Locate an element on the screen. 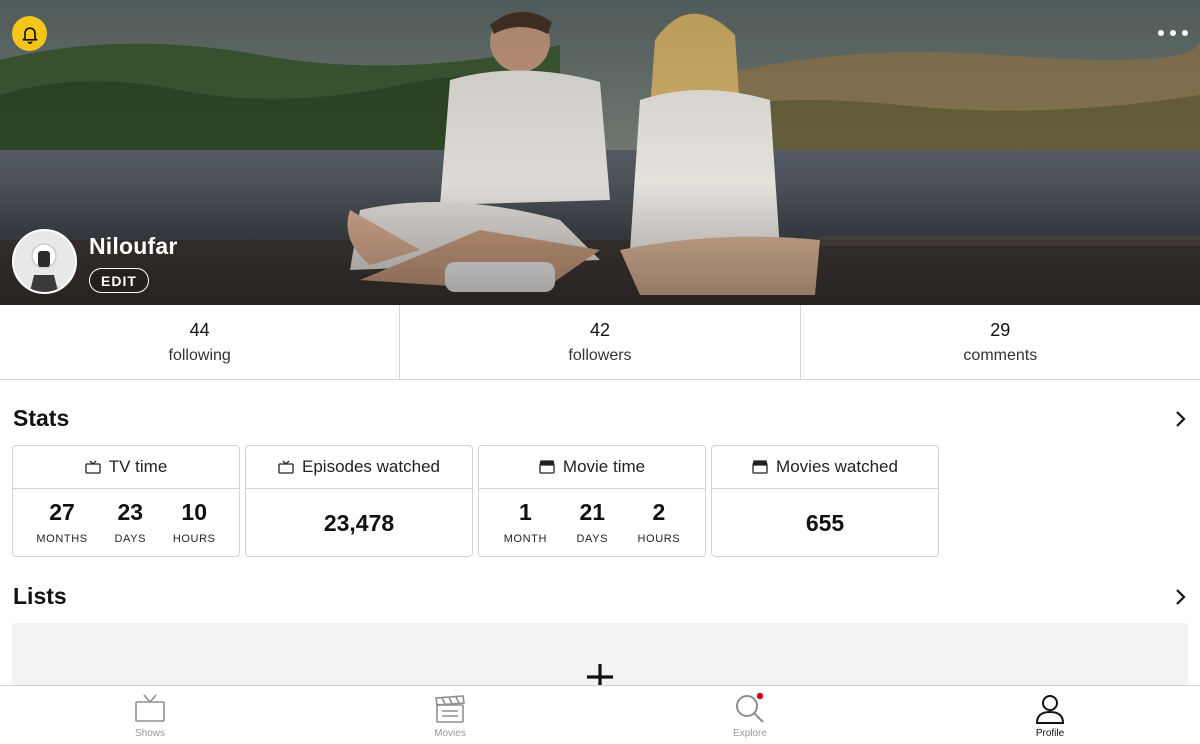 Image resolution: width=1200 pixels, height=744 pixels. stat-values: 655 is located at coordinates (825, 523).